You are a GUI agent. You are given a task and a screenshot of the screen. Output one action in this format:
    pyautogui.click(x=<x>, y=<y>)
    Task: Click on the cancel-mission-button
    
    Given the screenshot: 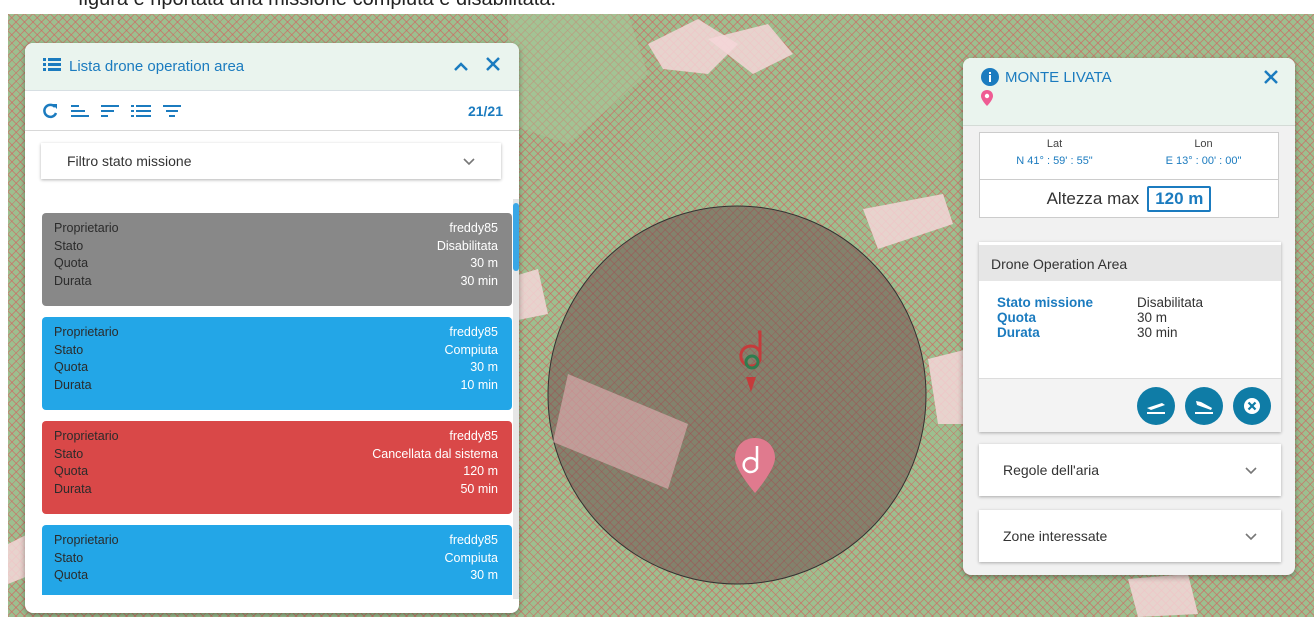 What is the action you would take?
    pyautogui.click(x=1252, y=405)
    